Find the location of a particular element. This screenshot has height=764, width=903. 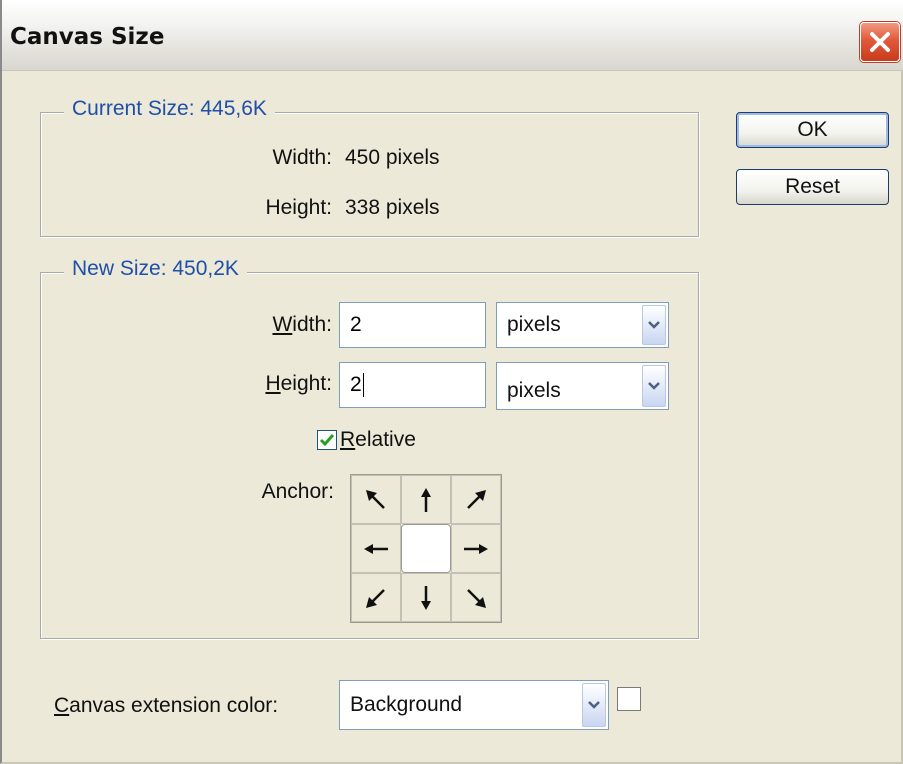

anchor-bottom is located at coordinates (426, 597).